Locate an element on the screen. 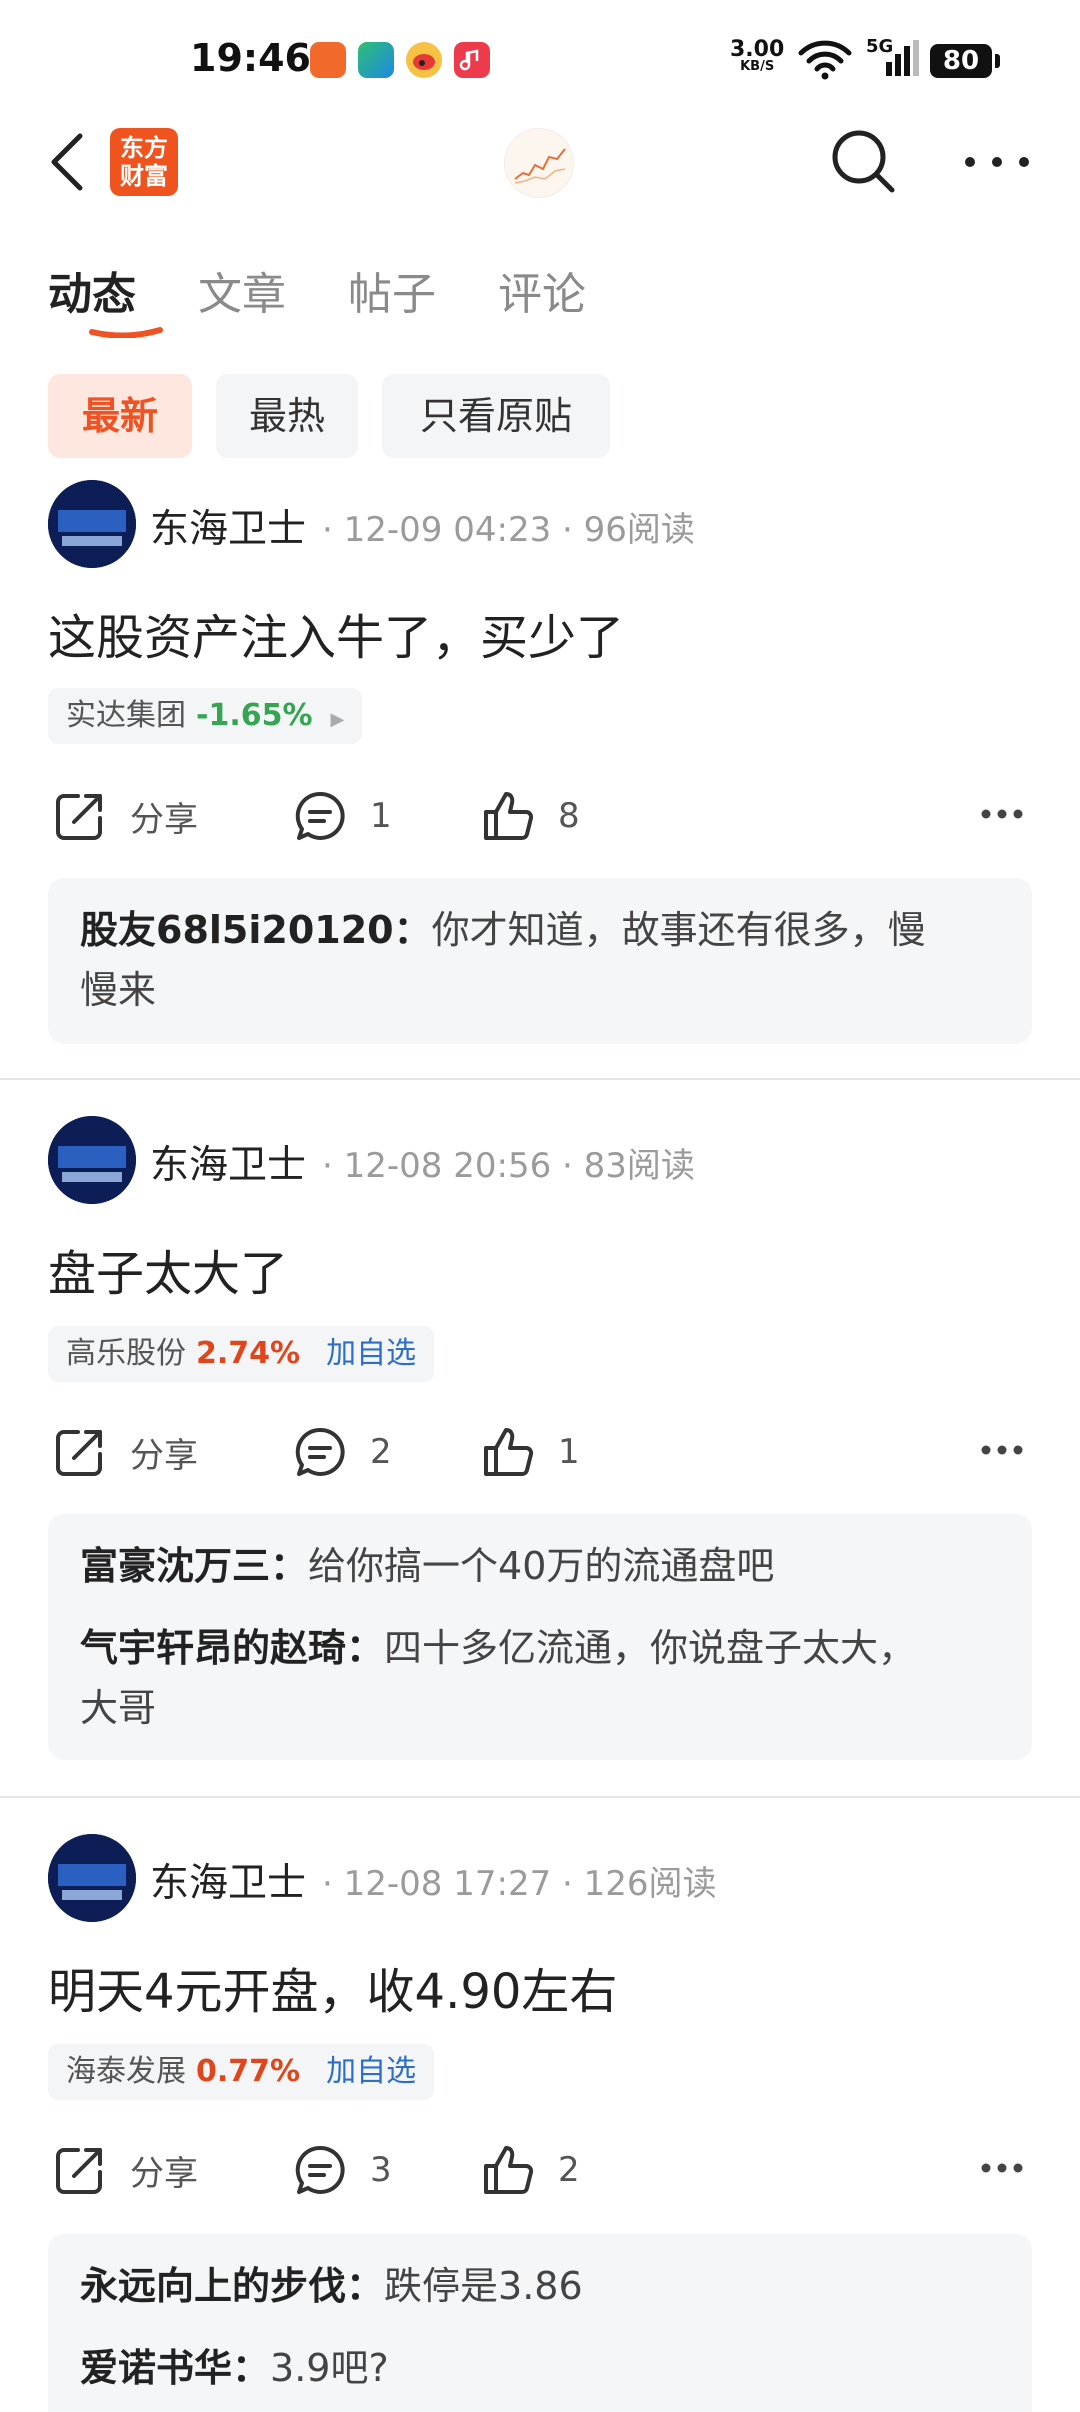  profile-avatar is located at coordinates (539, 163).